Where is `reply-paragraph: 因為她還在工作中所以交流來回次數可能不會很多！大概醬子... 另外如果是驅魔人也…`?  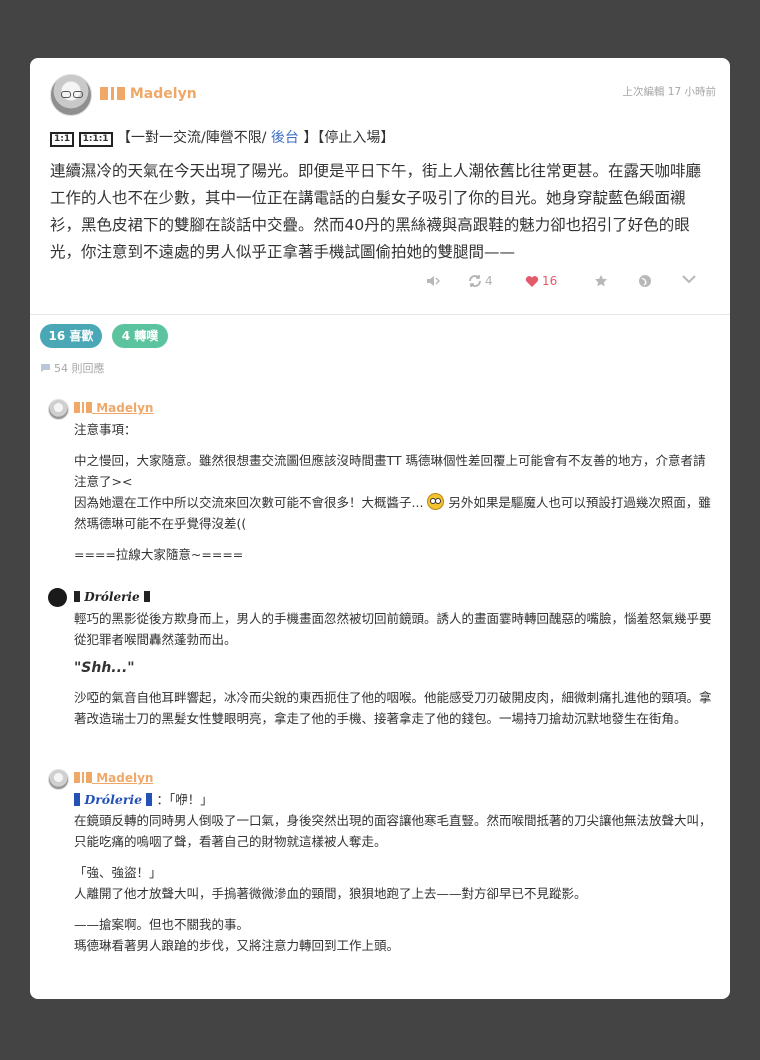 reply-paragraph: 因為她還在工作中所以交流來回次數可能不會很多！大概醬子... 另外如果是驅魔人也… is located at coordinates (393, 513).